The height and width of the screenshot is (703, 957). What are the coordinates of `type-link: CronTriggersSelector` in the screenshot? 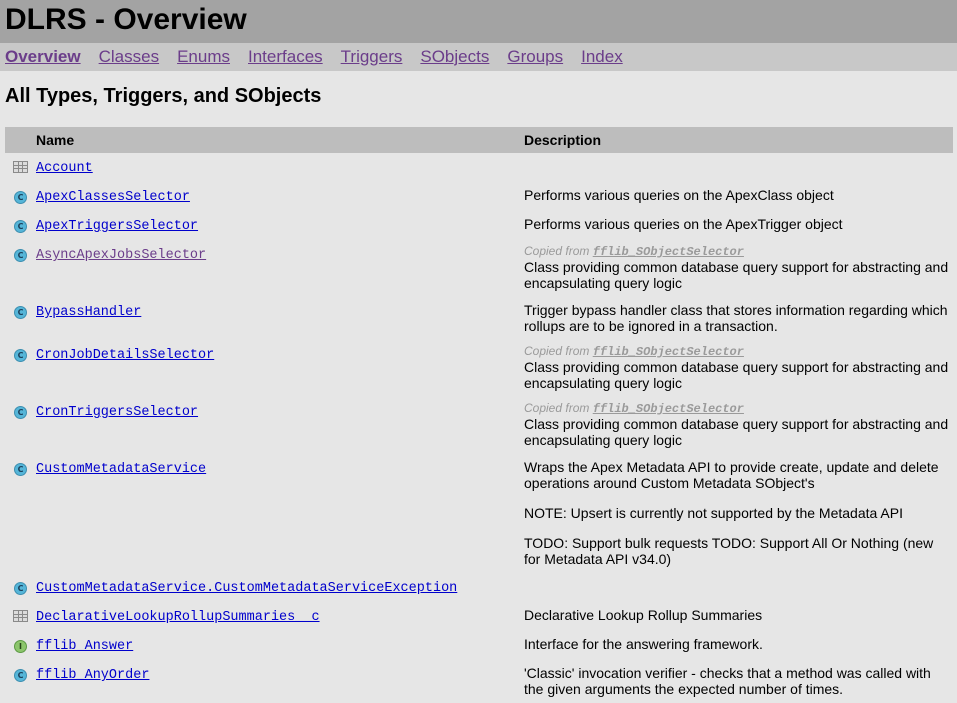 It's located at (117, 412).